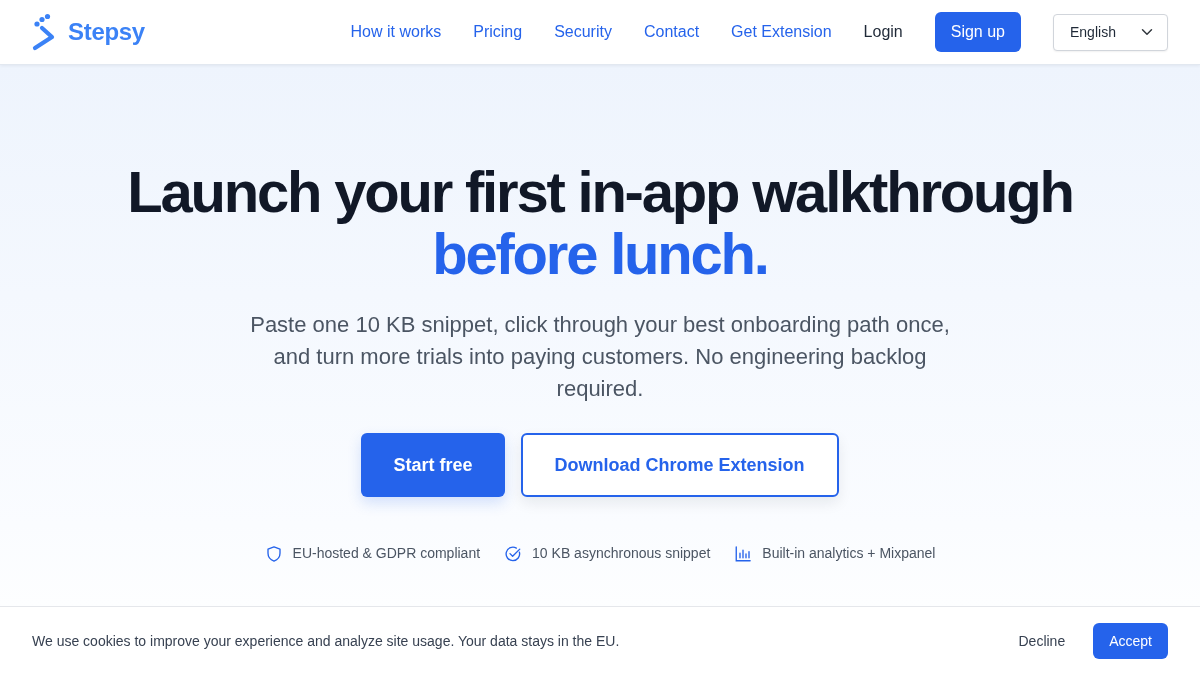 Image resolution: width=1200 pixels, height=675 pixels. What do you see at coordinates (326, 641) in the screenshot?
I see `cookie-text: We use cookies to improve your experience and analyze site usage. Your data stays in the EU.` at bounding box center [326, 641].